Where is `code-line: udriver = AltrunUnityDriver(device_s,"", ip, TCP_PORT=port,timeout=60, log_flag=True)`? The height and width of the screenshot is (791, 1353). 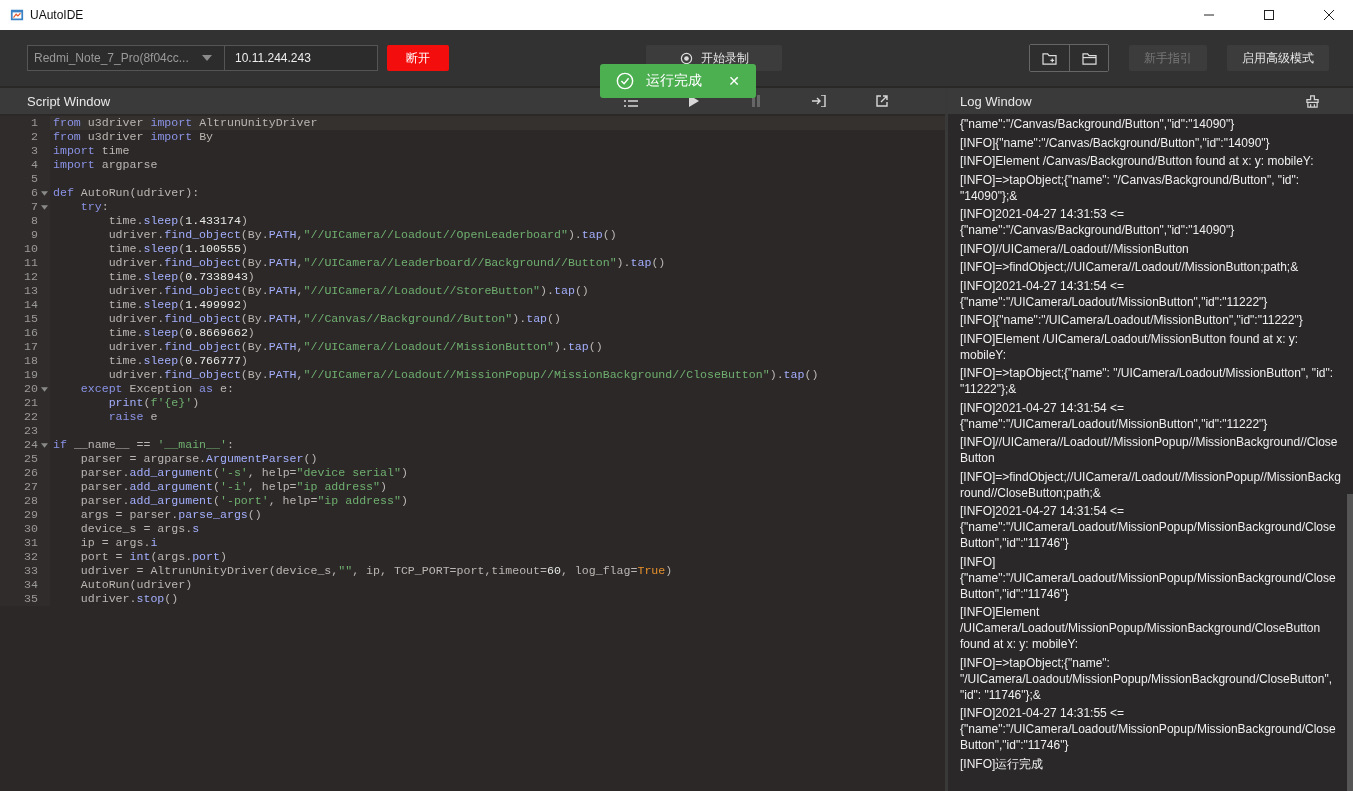 code-line: udriver = AltrunUnityDriver(device_s,"", ip, TCP_PORT=port,timeout=60, log_flag=True) is located at coordinates (376, 571).